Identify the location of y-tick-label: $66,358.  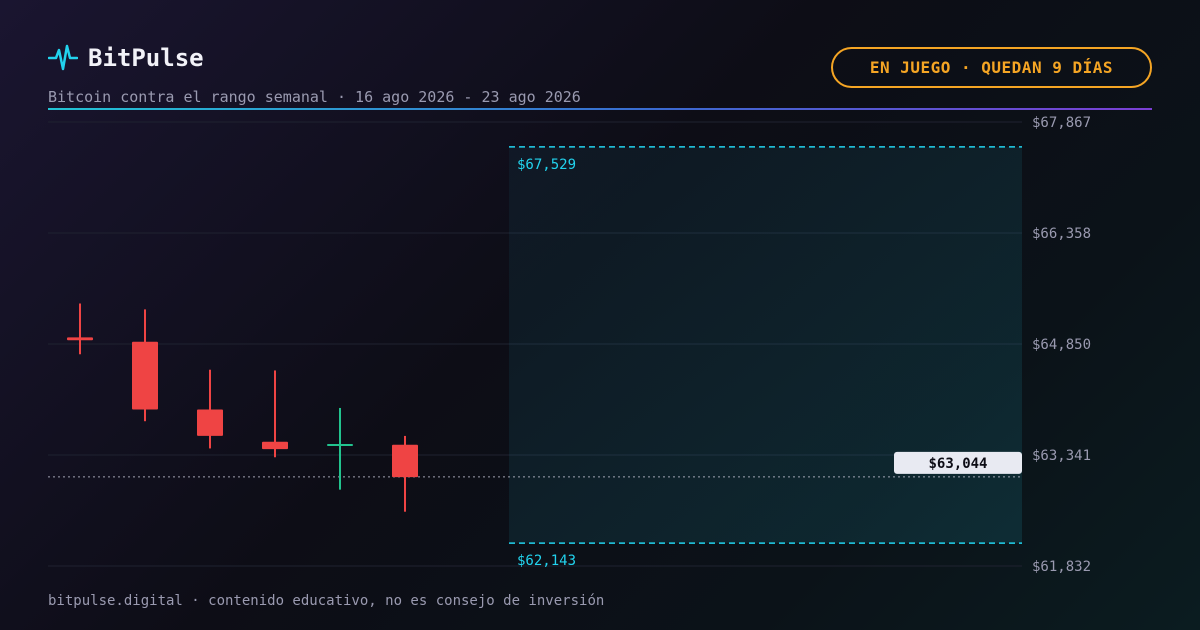
(1061, 234).